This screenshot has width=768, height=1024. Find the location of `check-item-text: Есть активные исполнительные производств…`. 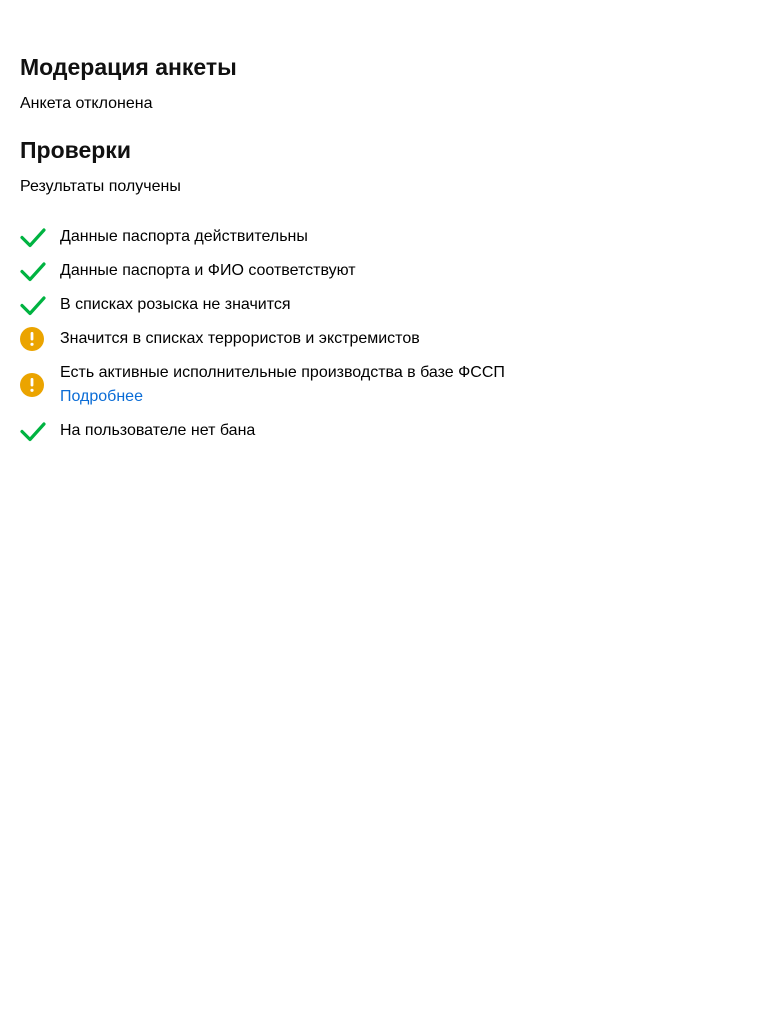

check-item-text: Есть активные исполнительные производств… is located at coordinates (282, 372).